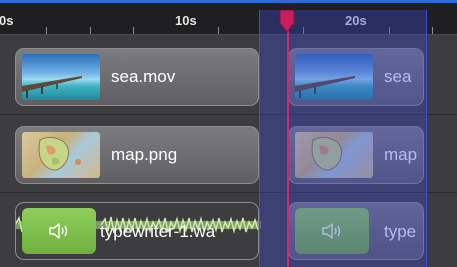 Image resolution: width=457 pixels, height=267 pixels. Describe the element at coordinates (158, 231) in the screenshot. I see `audio-clip-label: typewriter-1.wa` at that location.